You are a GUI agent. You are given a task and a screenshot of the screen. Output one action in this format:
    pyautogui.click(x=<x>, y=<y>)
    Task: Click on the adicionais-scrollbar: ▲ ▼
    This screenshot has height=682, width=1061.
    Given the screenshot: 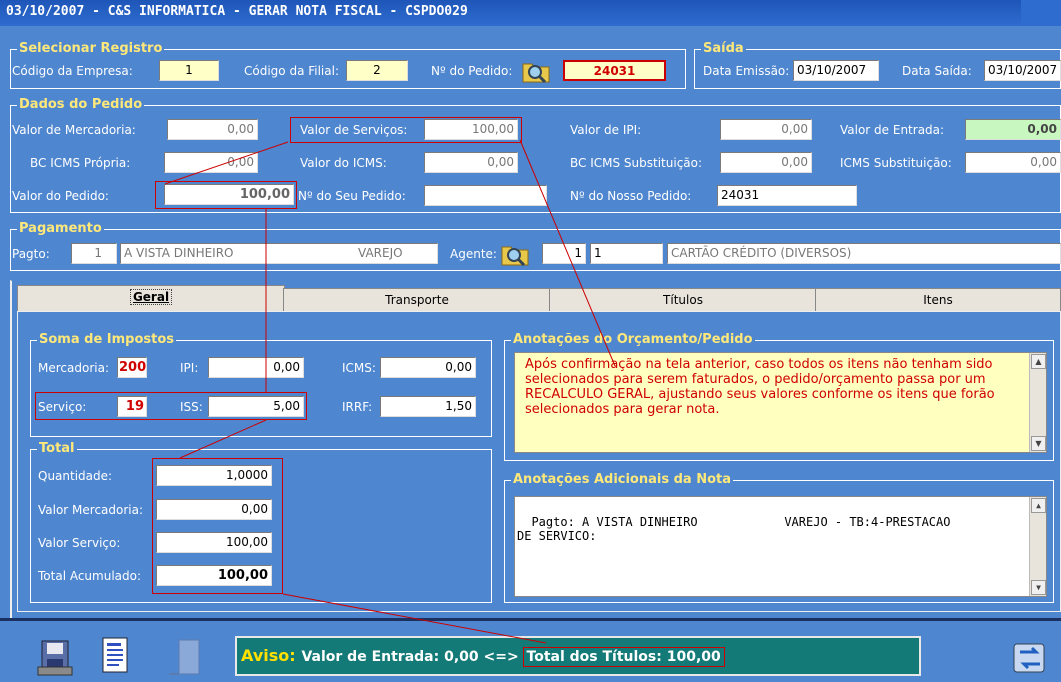 What is the action you would take?
    pyautogui.click(x=1037, y=546)
    